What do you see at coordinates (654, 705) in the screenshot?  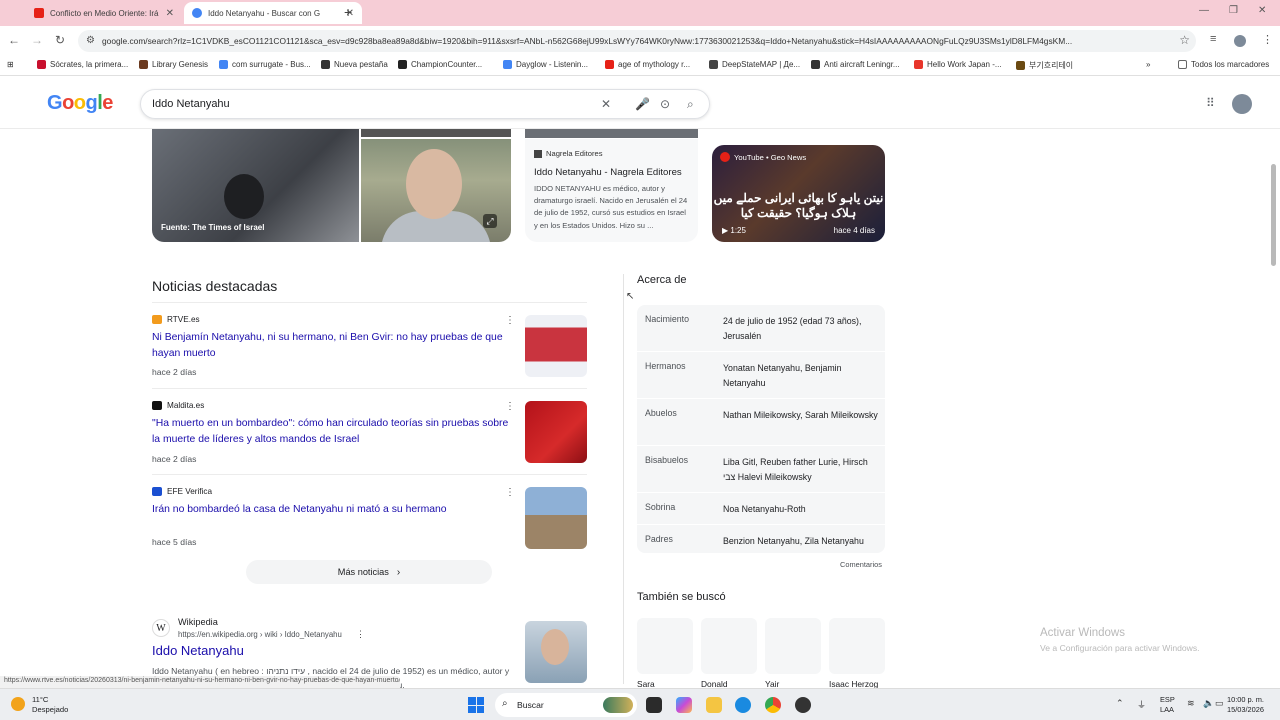 I see `task-view-icon` at bounding box center [654, 705].